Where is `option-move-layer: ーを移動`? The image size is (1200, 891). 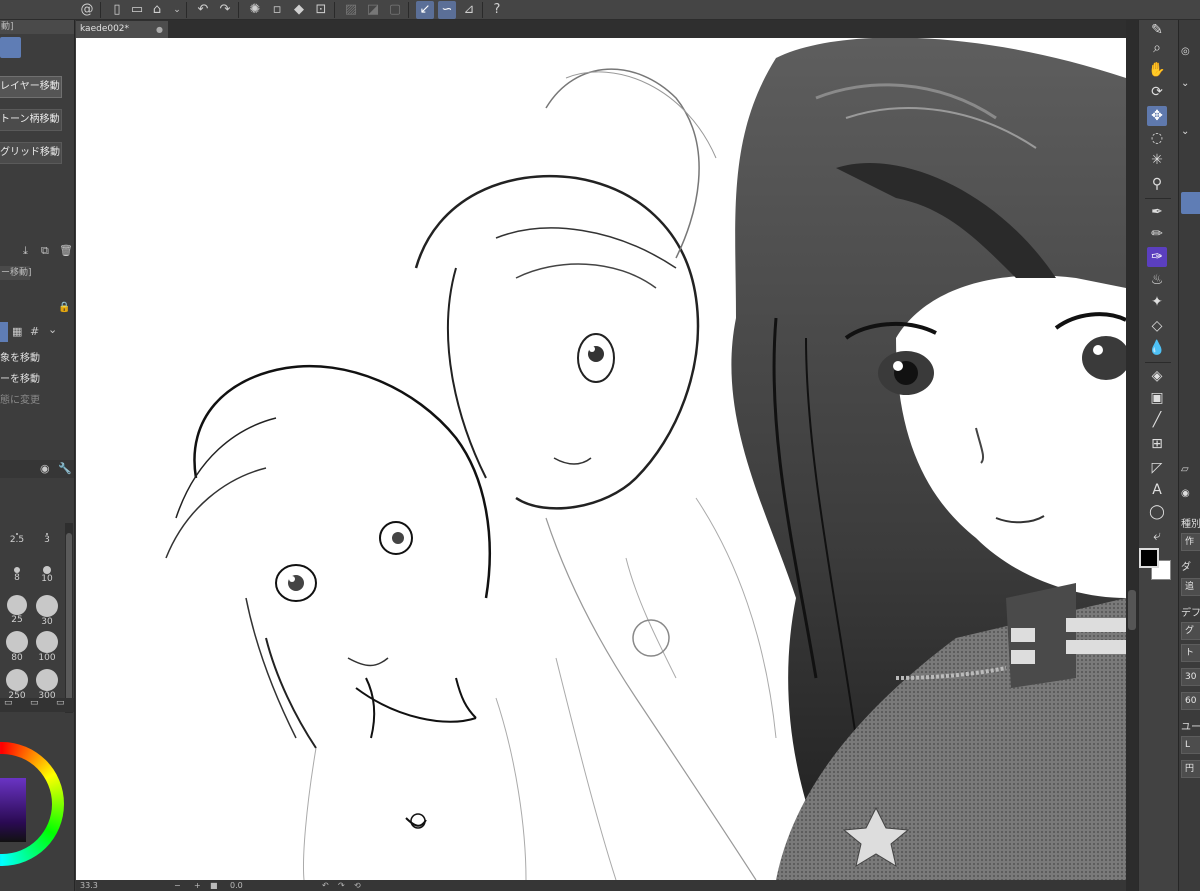
option-move-layer: ーを移動 is located at coordinates (20, 377).